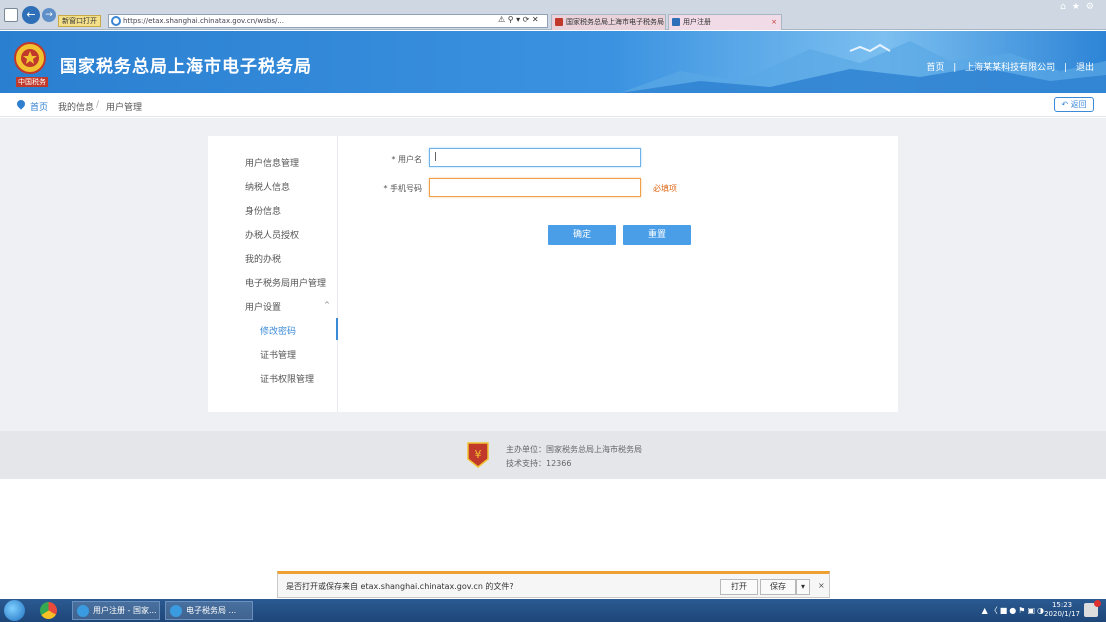  What do you see at coordinates (574, 449) in the screenshot?
I see `footer-sponsor: 主办单位：国家税务总局上海市税务局` at bounding box center [574, 449].